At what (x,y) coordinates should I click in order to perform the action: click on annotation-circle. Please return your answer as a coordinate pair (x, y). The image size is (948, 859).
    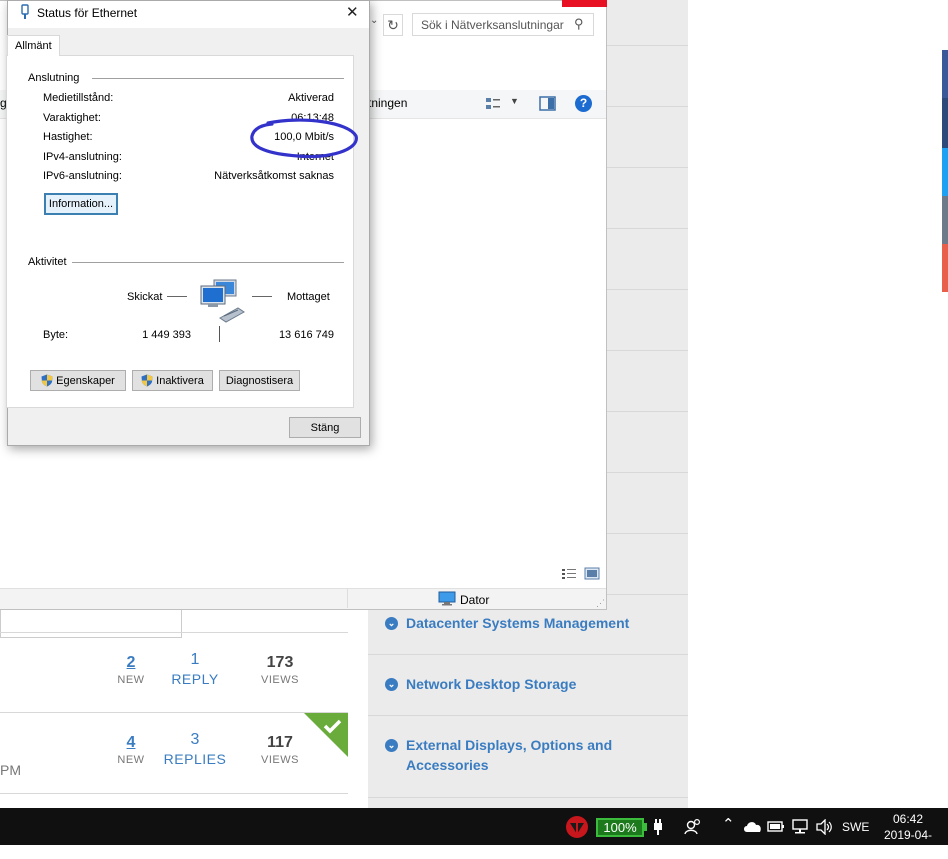
    Looking at the image, I should click on (304, 138).